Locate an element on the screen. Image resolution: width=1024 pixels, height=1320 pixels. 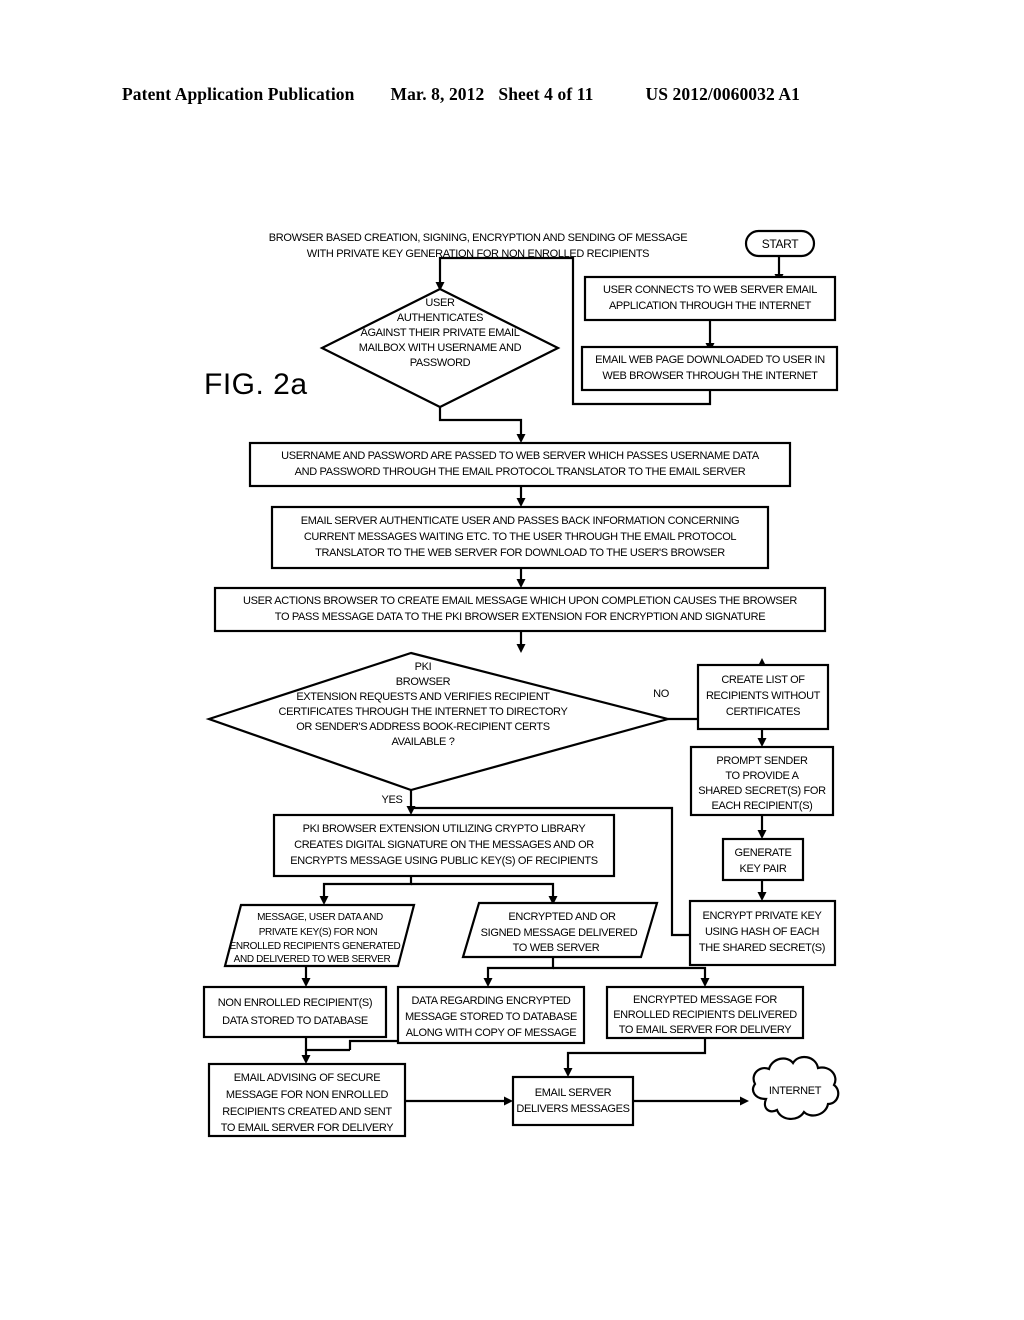
start-label: START is located at coordinates (780, 244).